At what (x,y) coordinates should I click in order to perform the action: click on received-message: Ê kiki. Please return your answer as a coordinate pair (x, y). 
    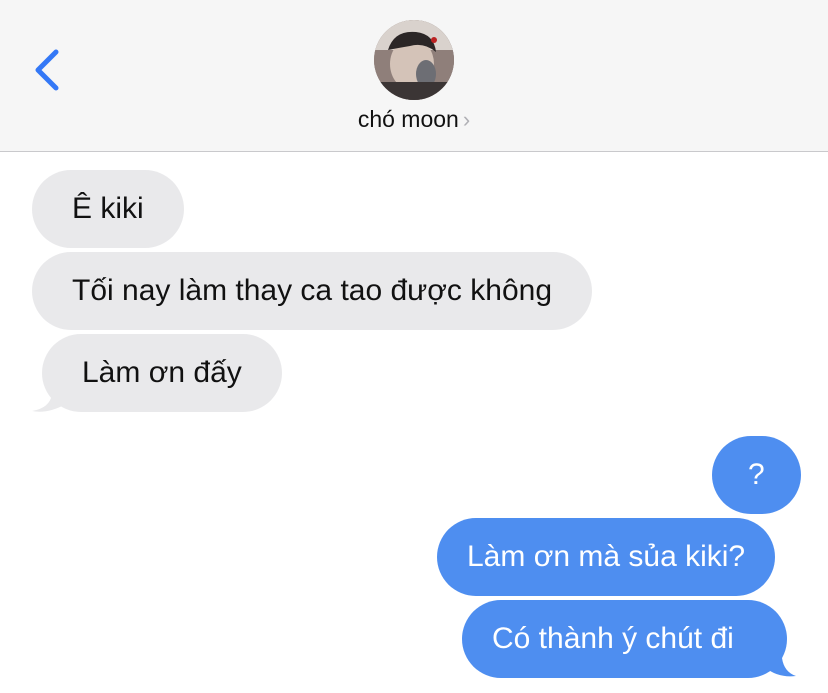
    Looking at the image, I should click on (108, 209).